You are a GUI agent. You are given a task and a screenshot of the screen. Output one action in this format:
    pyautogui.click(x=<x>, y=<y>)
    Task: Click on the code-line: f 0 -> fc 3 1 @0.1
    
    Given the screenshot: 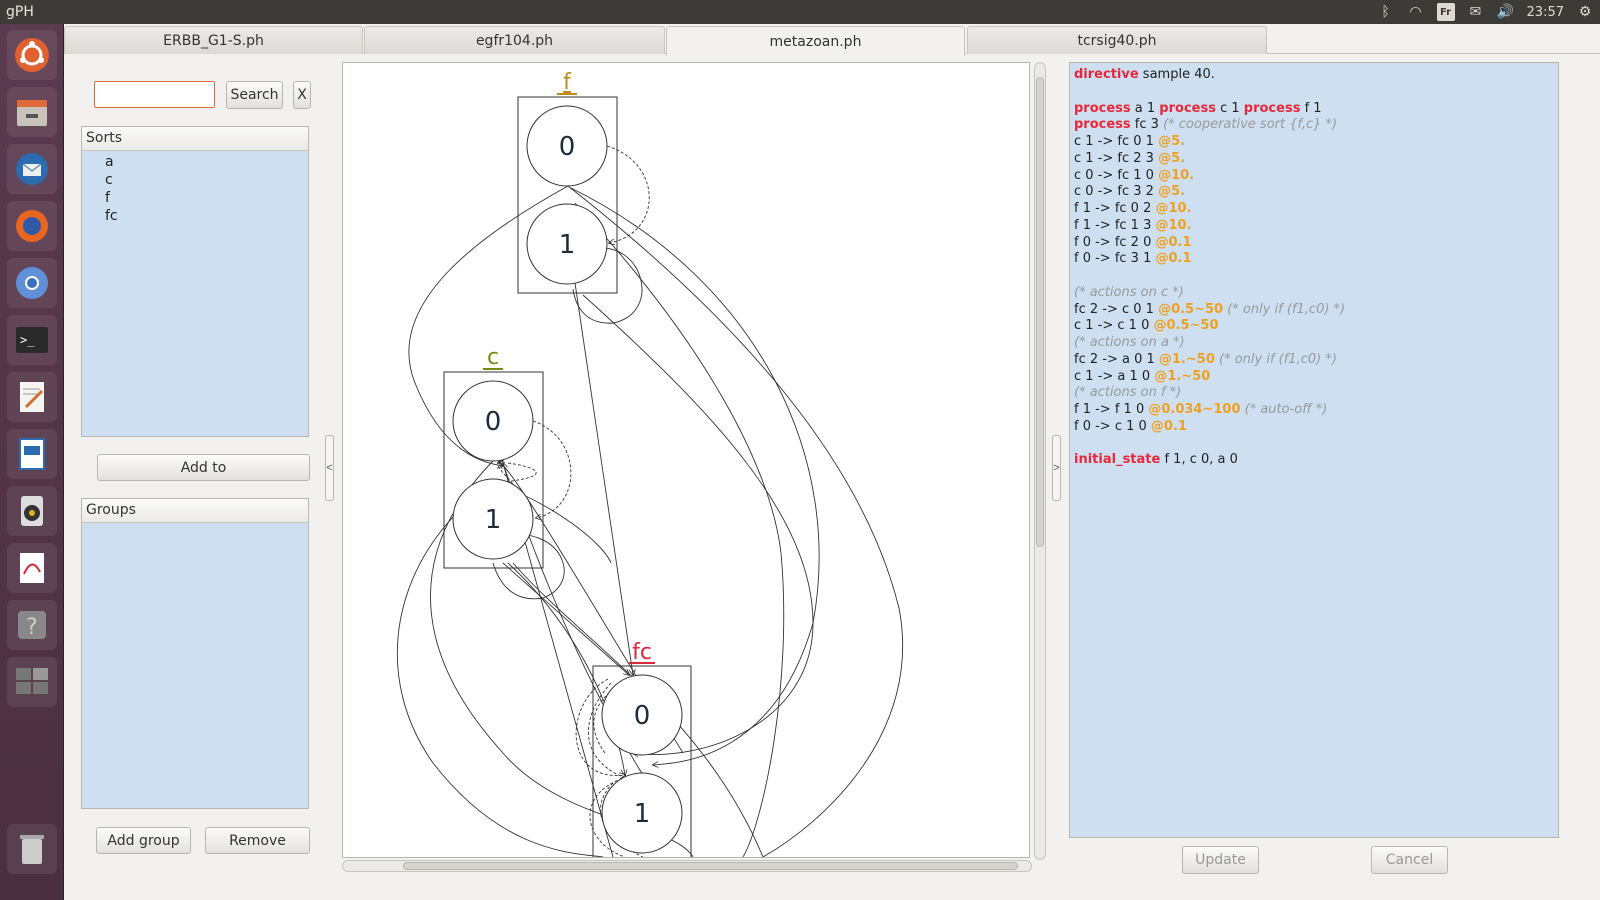 What is the action you would take?
    pyautogui.click(x=1314, y=259)
    